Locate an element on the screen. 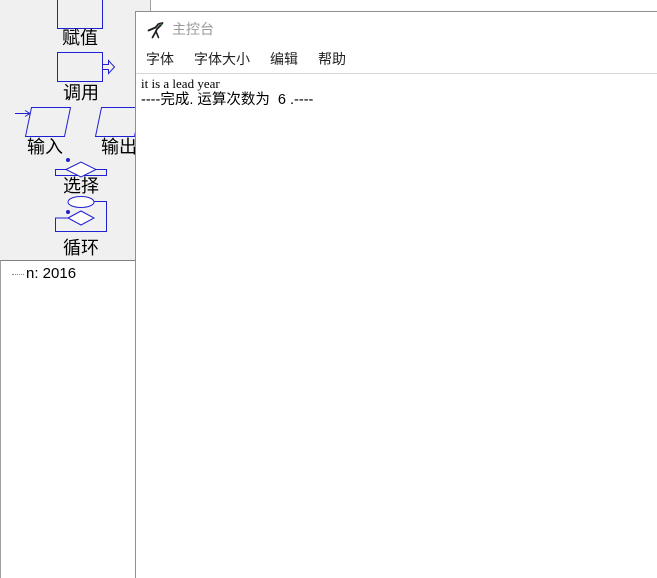  selection-diamond-icon is located at coordinates (81, 168).